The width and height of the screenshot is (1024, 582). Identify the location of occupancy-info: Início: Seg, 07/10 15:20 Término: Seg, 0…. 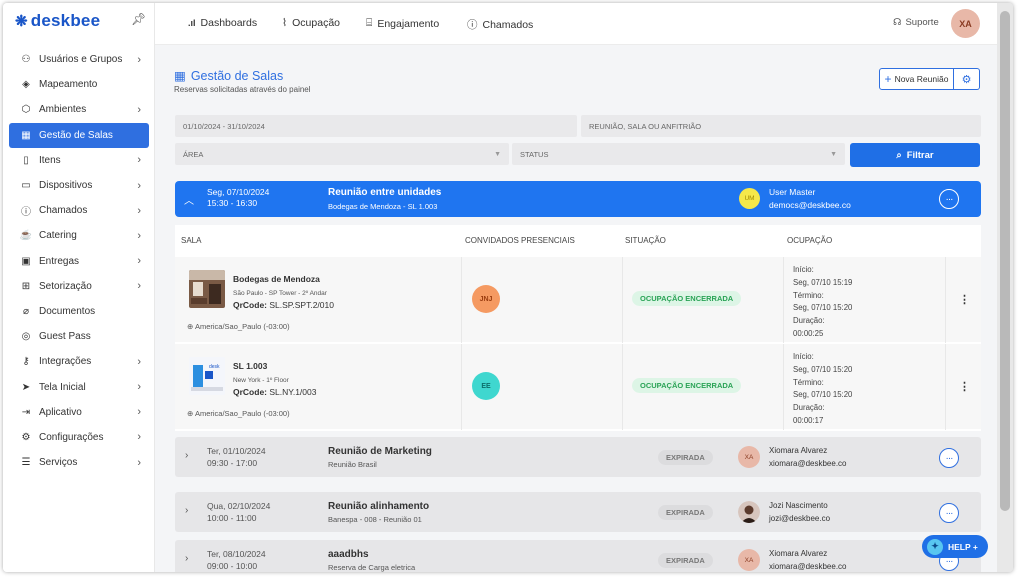
(822, 389).